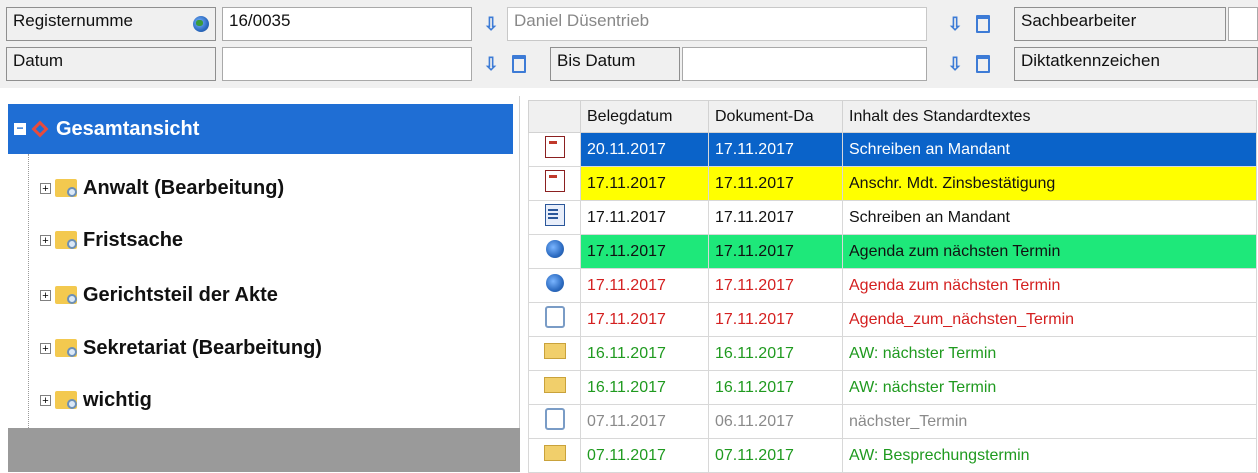  Describe the element at coordinates (775, 455) in the screenshot. I see `cell-dokument-datum: 07.11.2017` at that location.